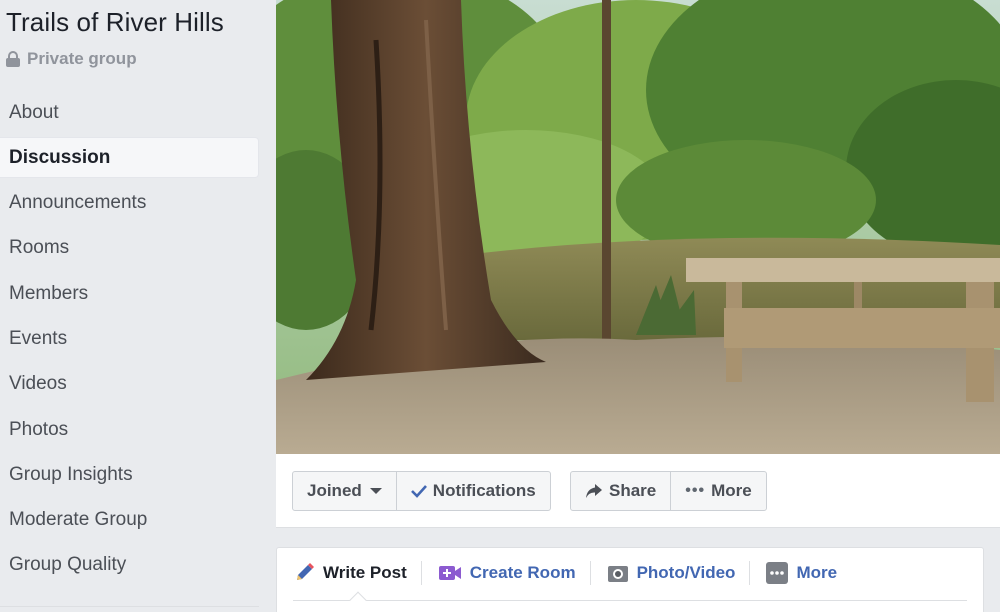  I want to click on create-room-tab: Create Room, so click(514, 573).